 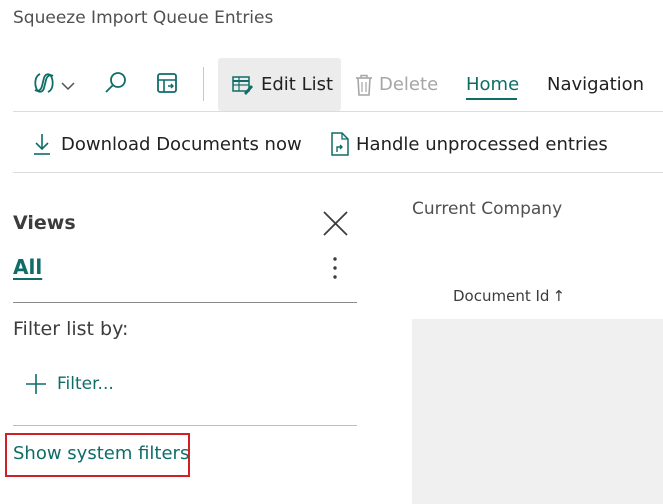 What do you see at coordinates (143, 18) in the screenshot?
I see `page-title: Squeeze Import Queue Entries` at bounding box center [143, 18].